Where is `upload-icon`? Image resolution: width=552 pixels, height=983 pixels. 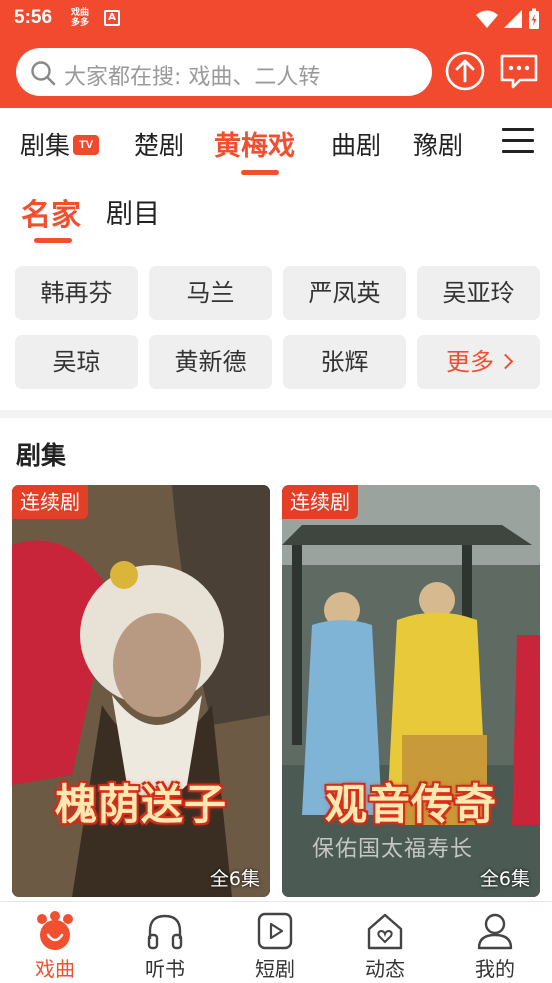 upload-icon is located at coordinates (465, 71).